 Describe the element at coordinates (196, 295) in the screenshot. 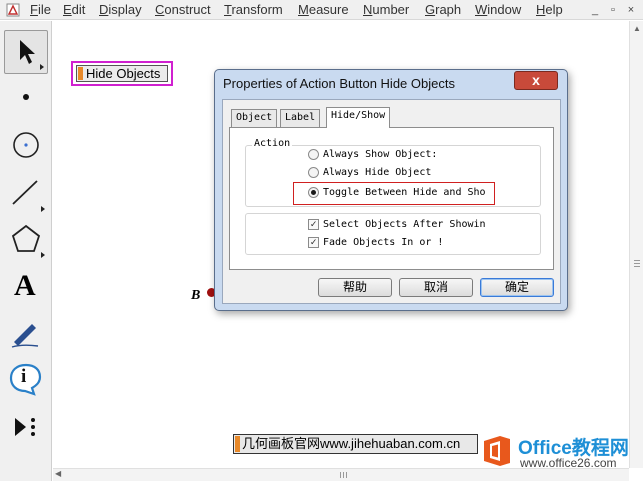

I see `point-label: B` at that location.